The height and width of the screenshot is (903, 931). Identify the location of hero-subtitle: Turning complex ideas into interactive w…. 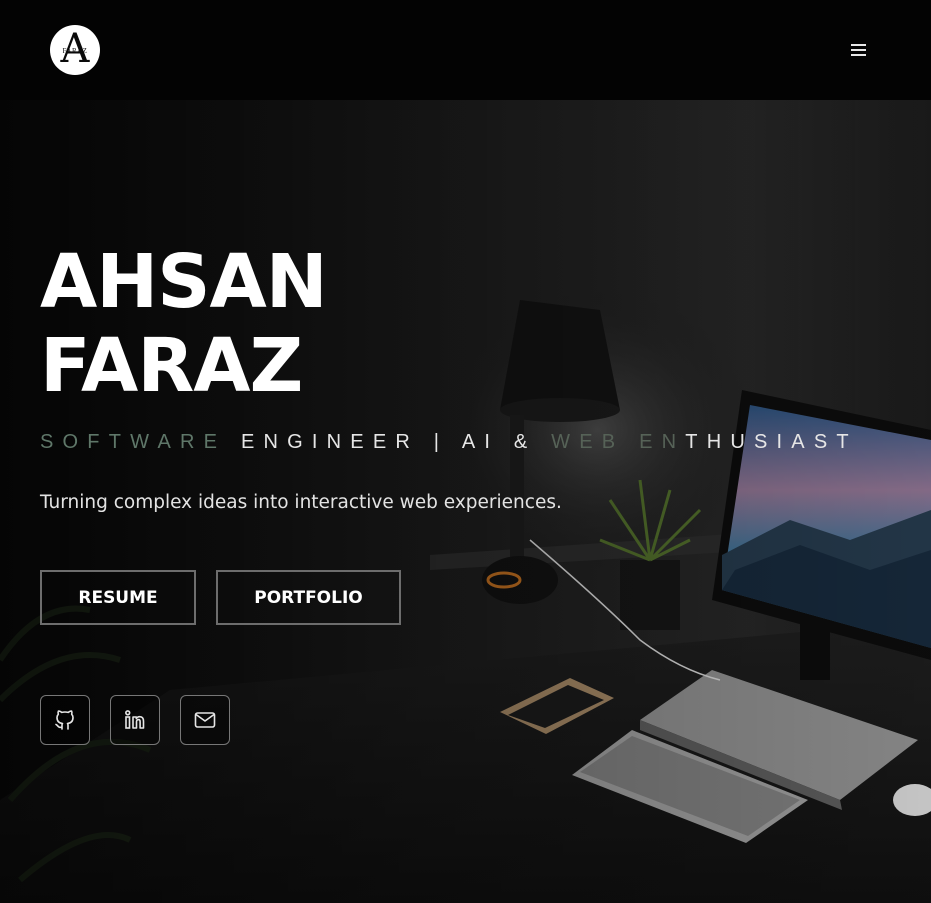
(301, 502).